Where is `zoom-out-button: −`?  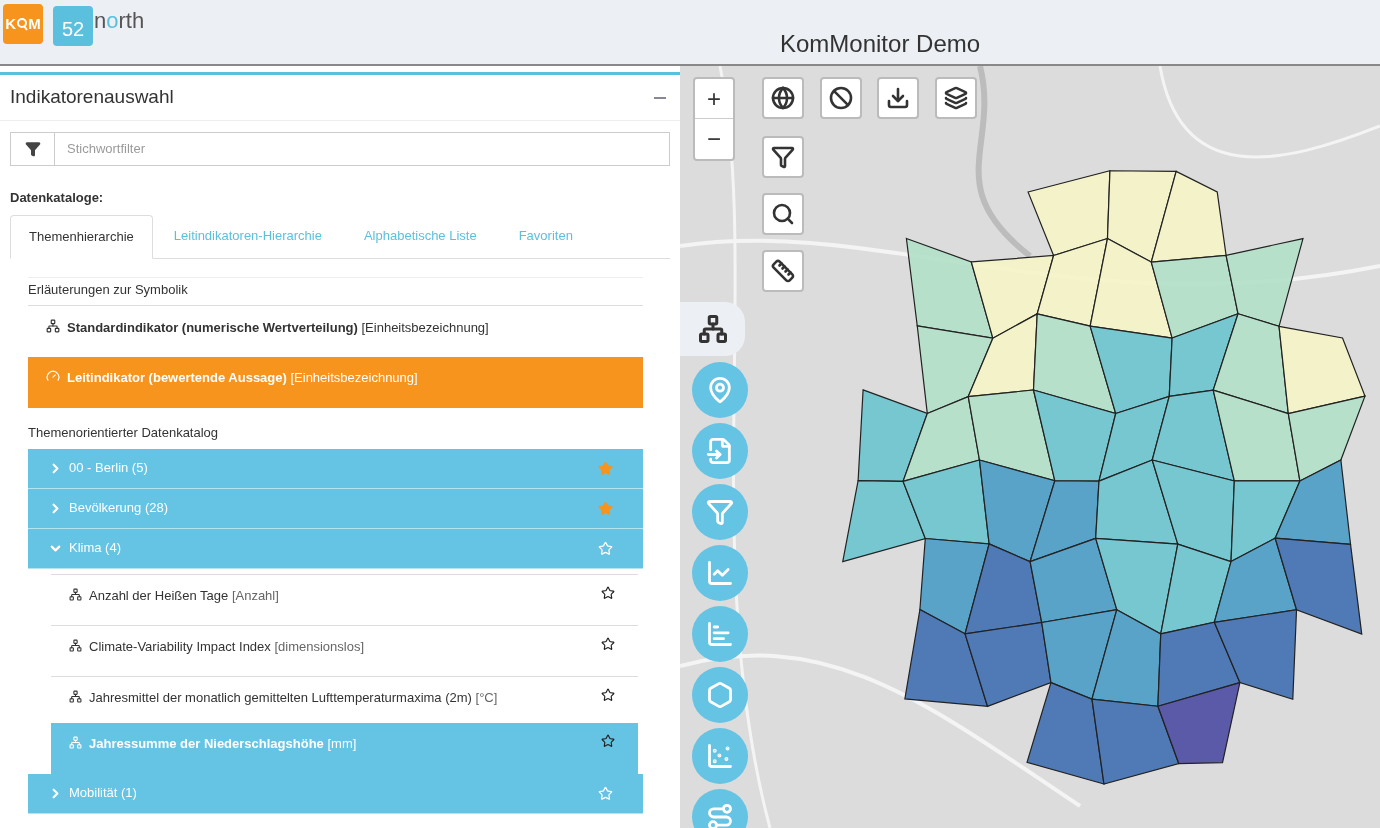 zoom-out-button: − is located at coordinates (714, 139).